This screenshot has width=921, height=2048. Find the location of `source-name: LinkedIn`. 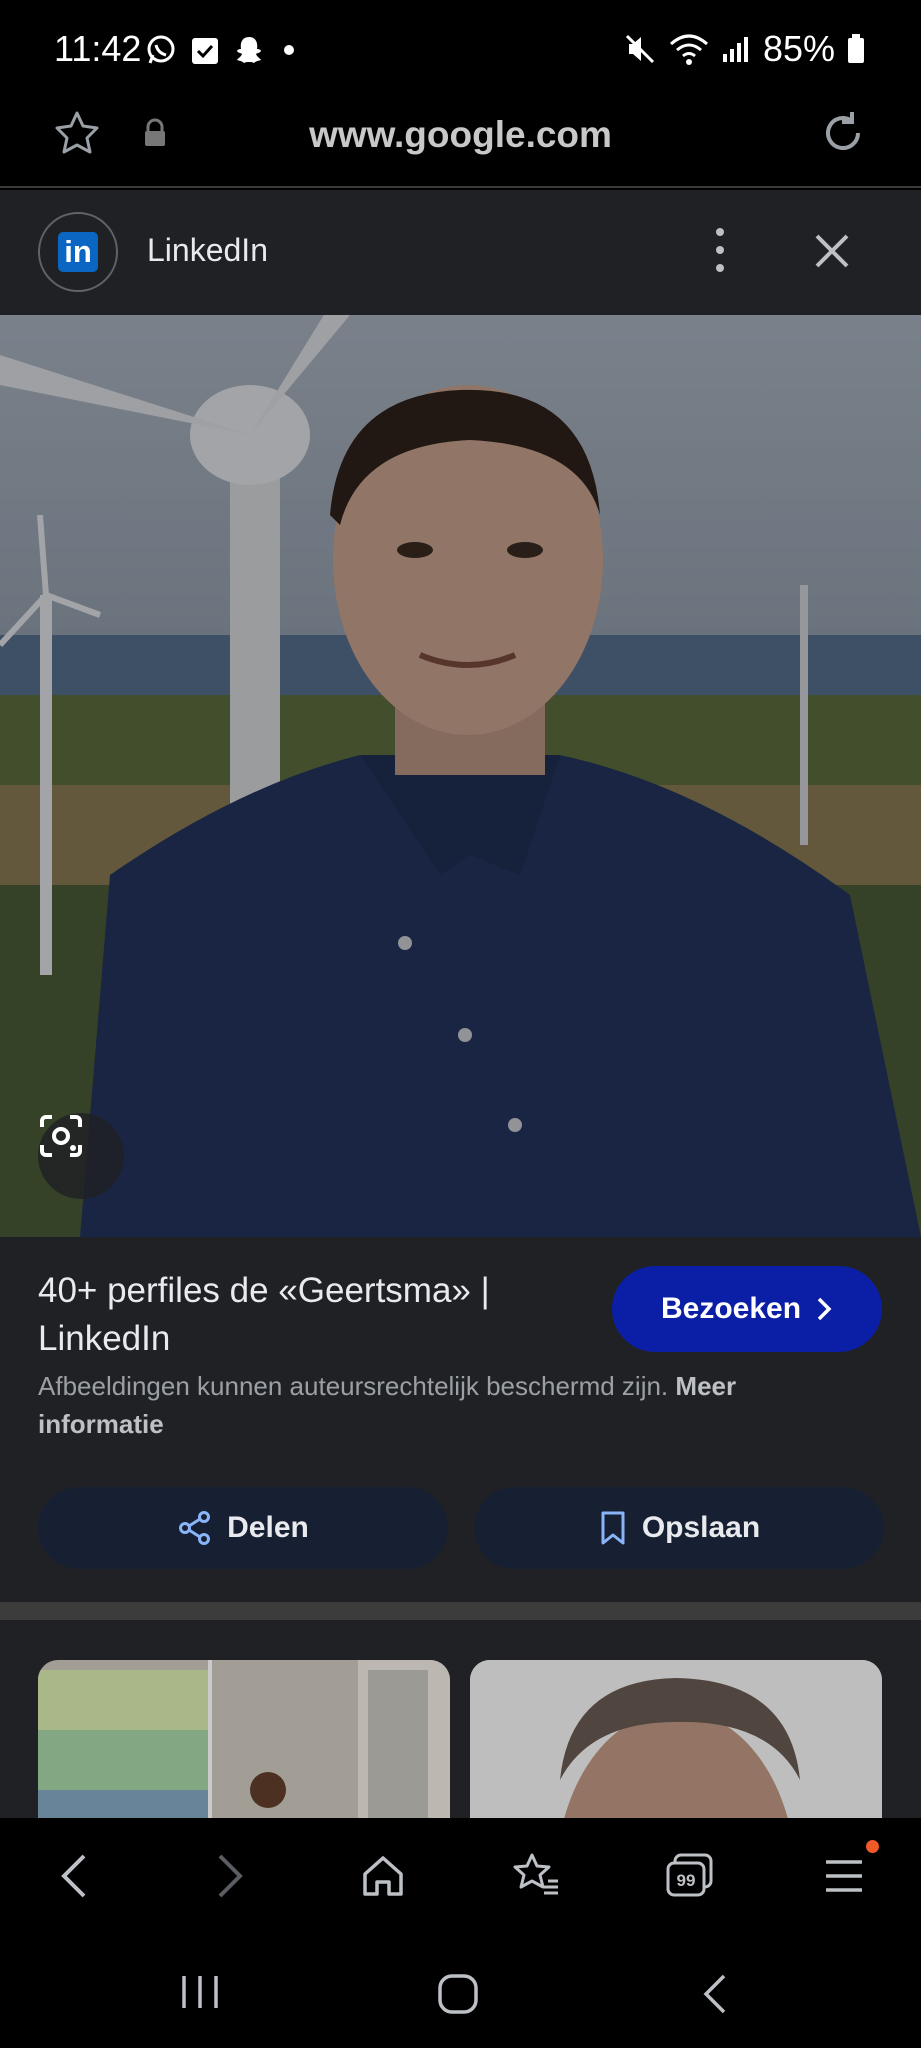

source-name: LinkedIn is located at coordinates (207, 250).